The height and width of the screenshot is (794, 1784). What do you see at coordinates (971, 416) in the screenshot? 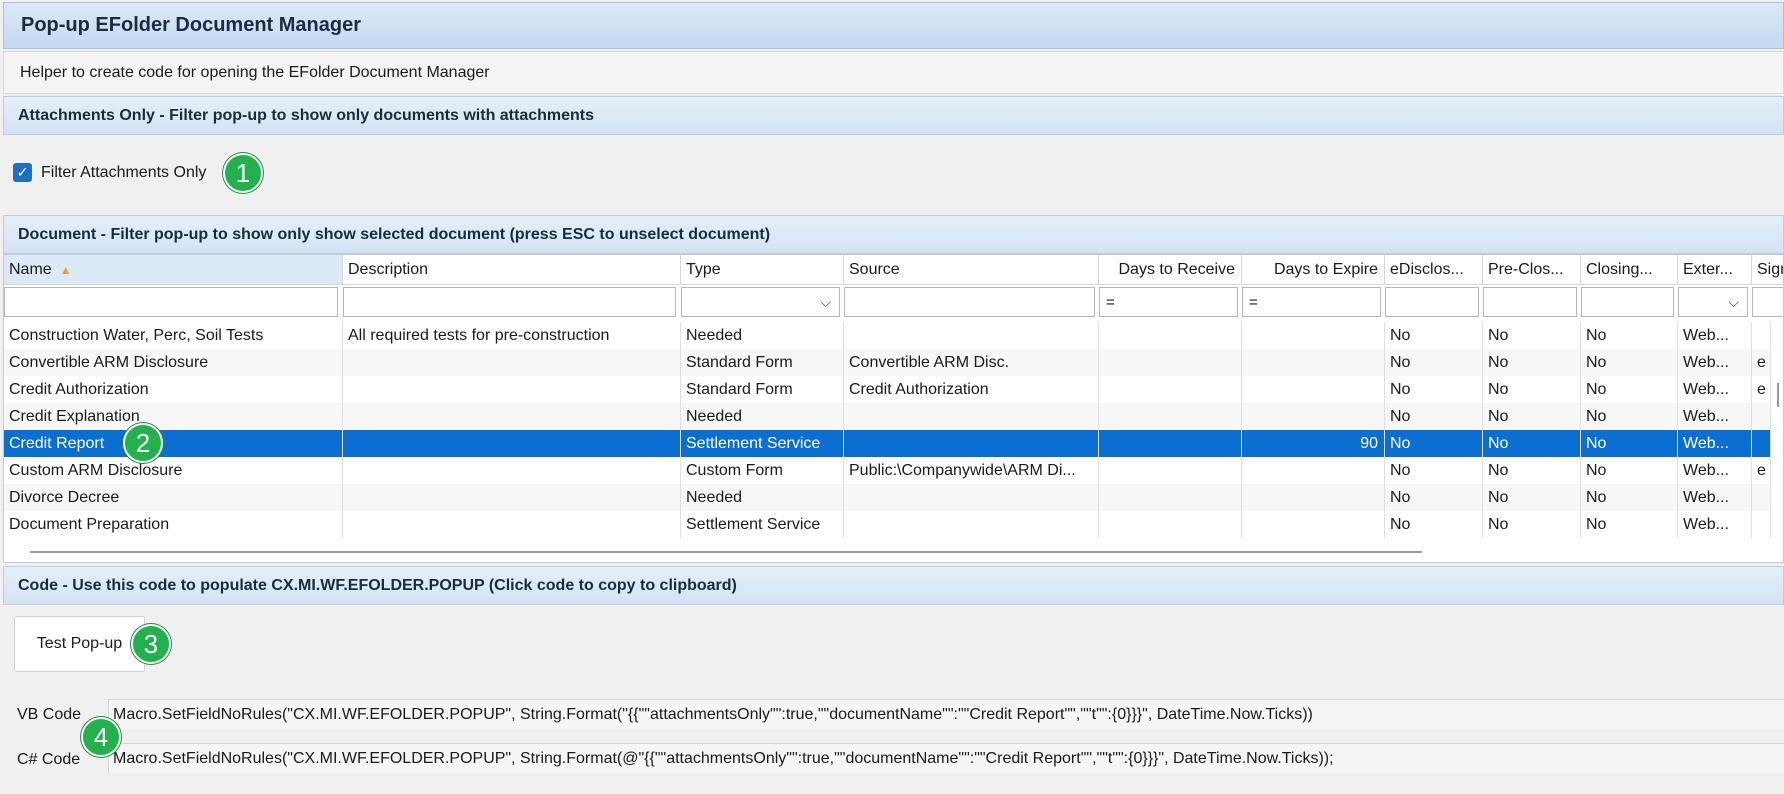
I see `cell-source` at bounding box center [971, 416].